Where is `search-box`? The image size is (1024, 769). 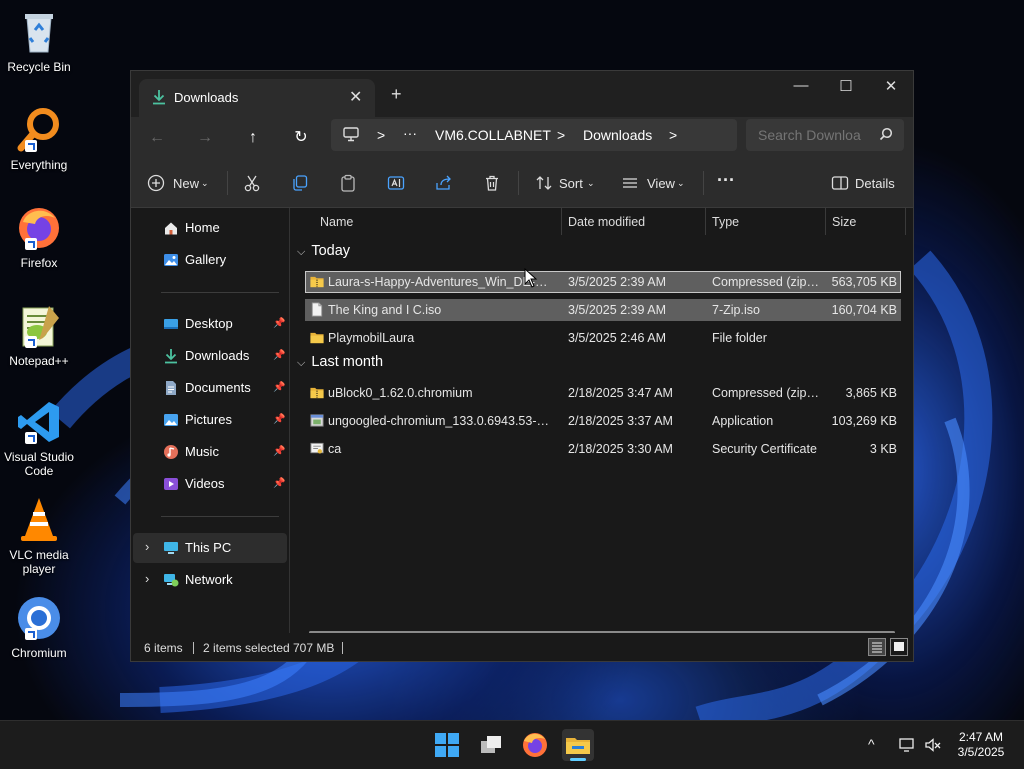 search-box is located at coordinates (825, 135).